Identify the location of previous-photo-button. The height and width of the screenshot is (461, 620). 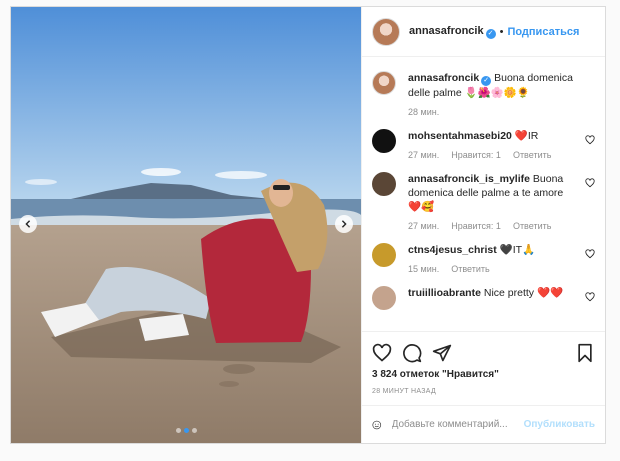
(28, 224).